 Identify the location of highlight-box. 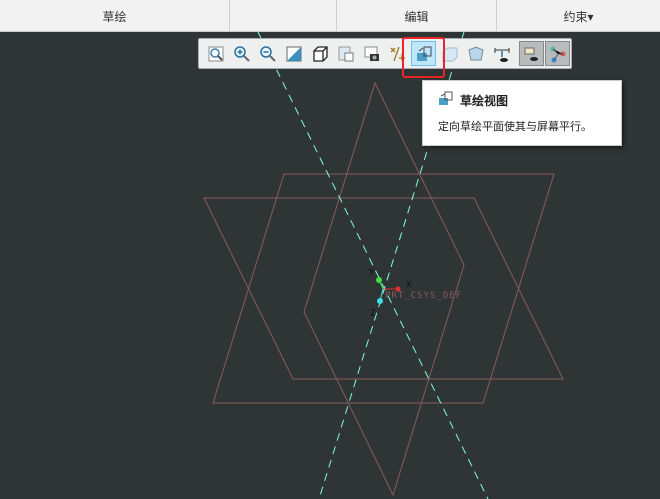
(423, 57).